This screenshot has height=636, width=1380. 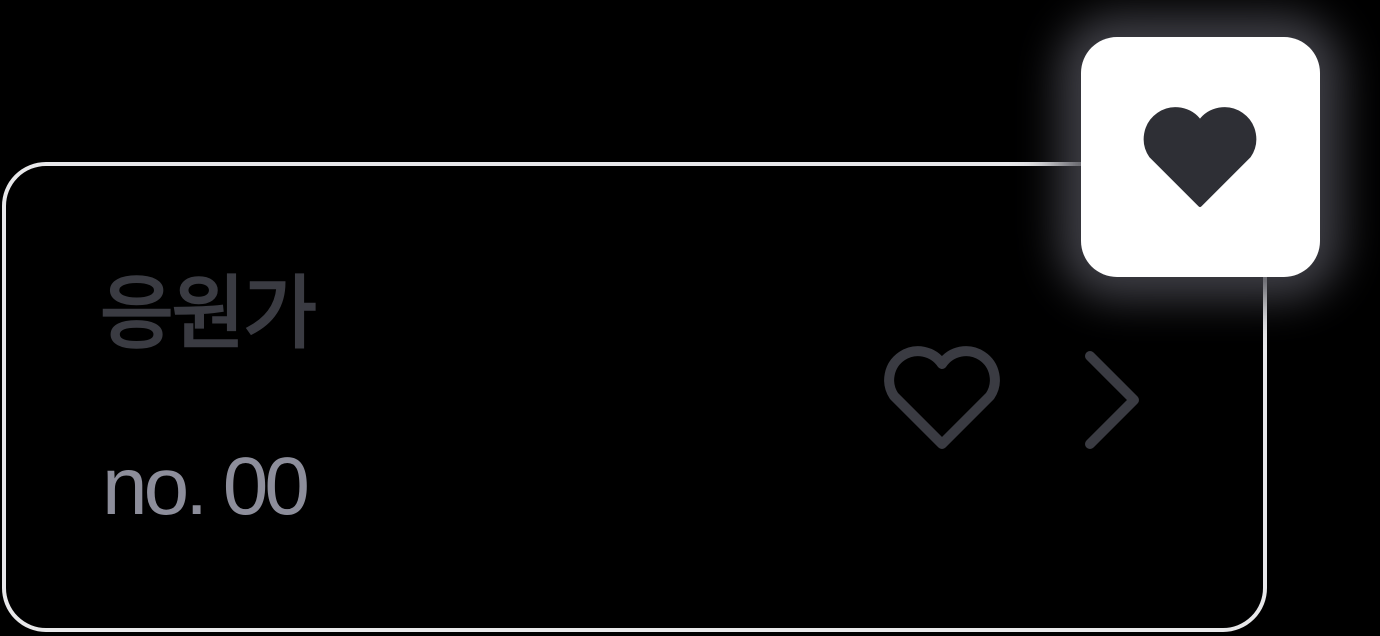 I want to click on favorite-popup-button, so click(x=1200, y=157).